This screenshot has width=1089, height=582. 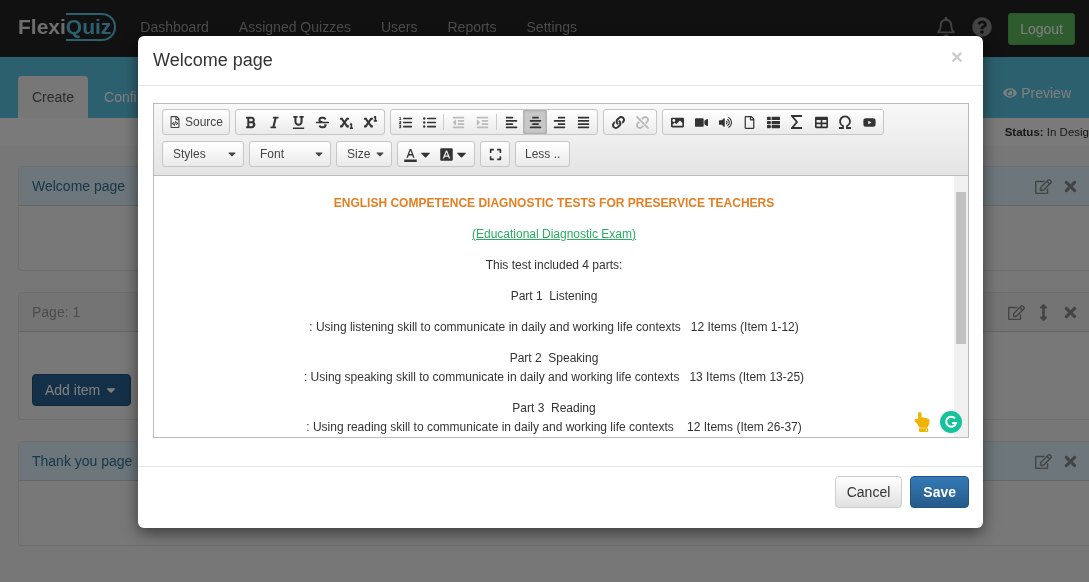 What do you see at coordinates (1041, 28) in the screenshot?
I see `logout-button: Logout` at bounding box center [1041, 28].